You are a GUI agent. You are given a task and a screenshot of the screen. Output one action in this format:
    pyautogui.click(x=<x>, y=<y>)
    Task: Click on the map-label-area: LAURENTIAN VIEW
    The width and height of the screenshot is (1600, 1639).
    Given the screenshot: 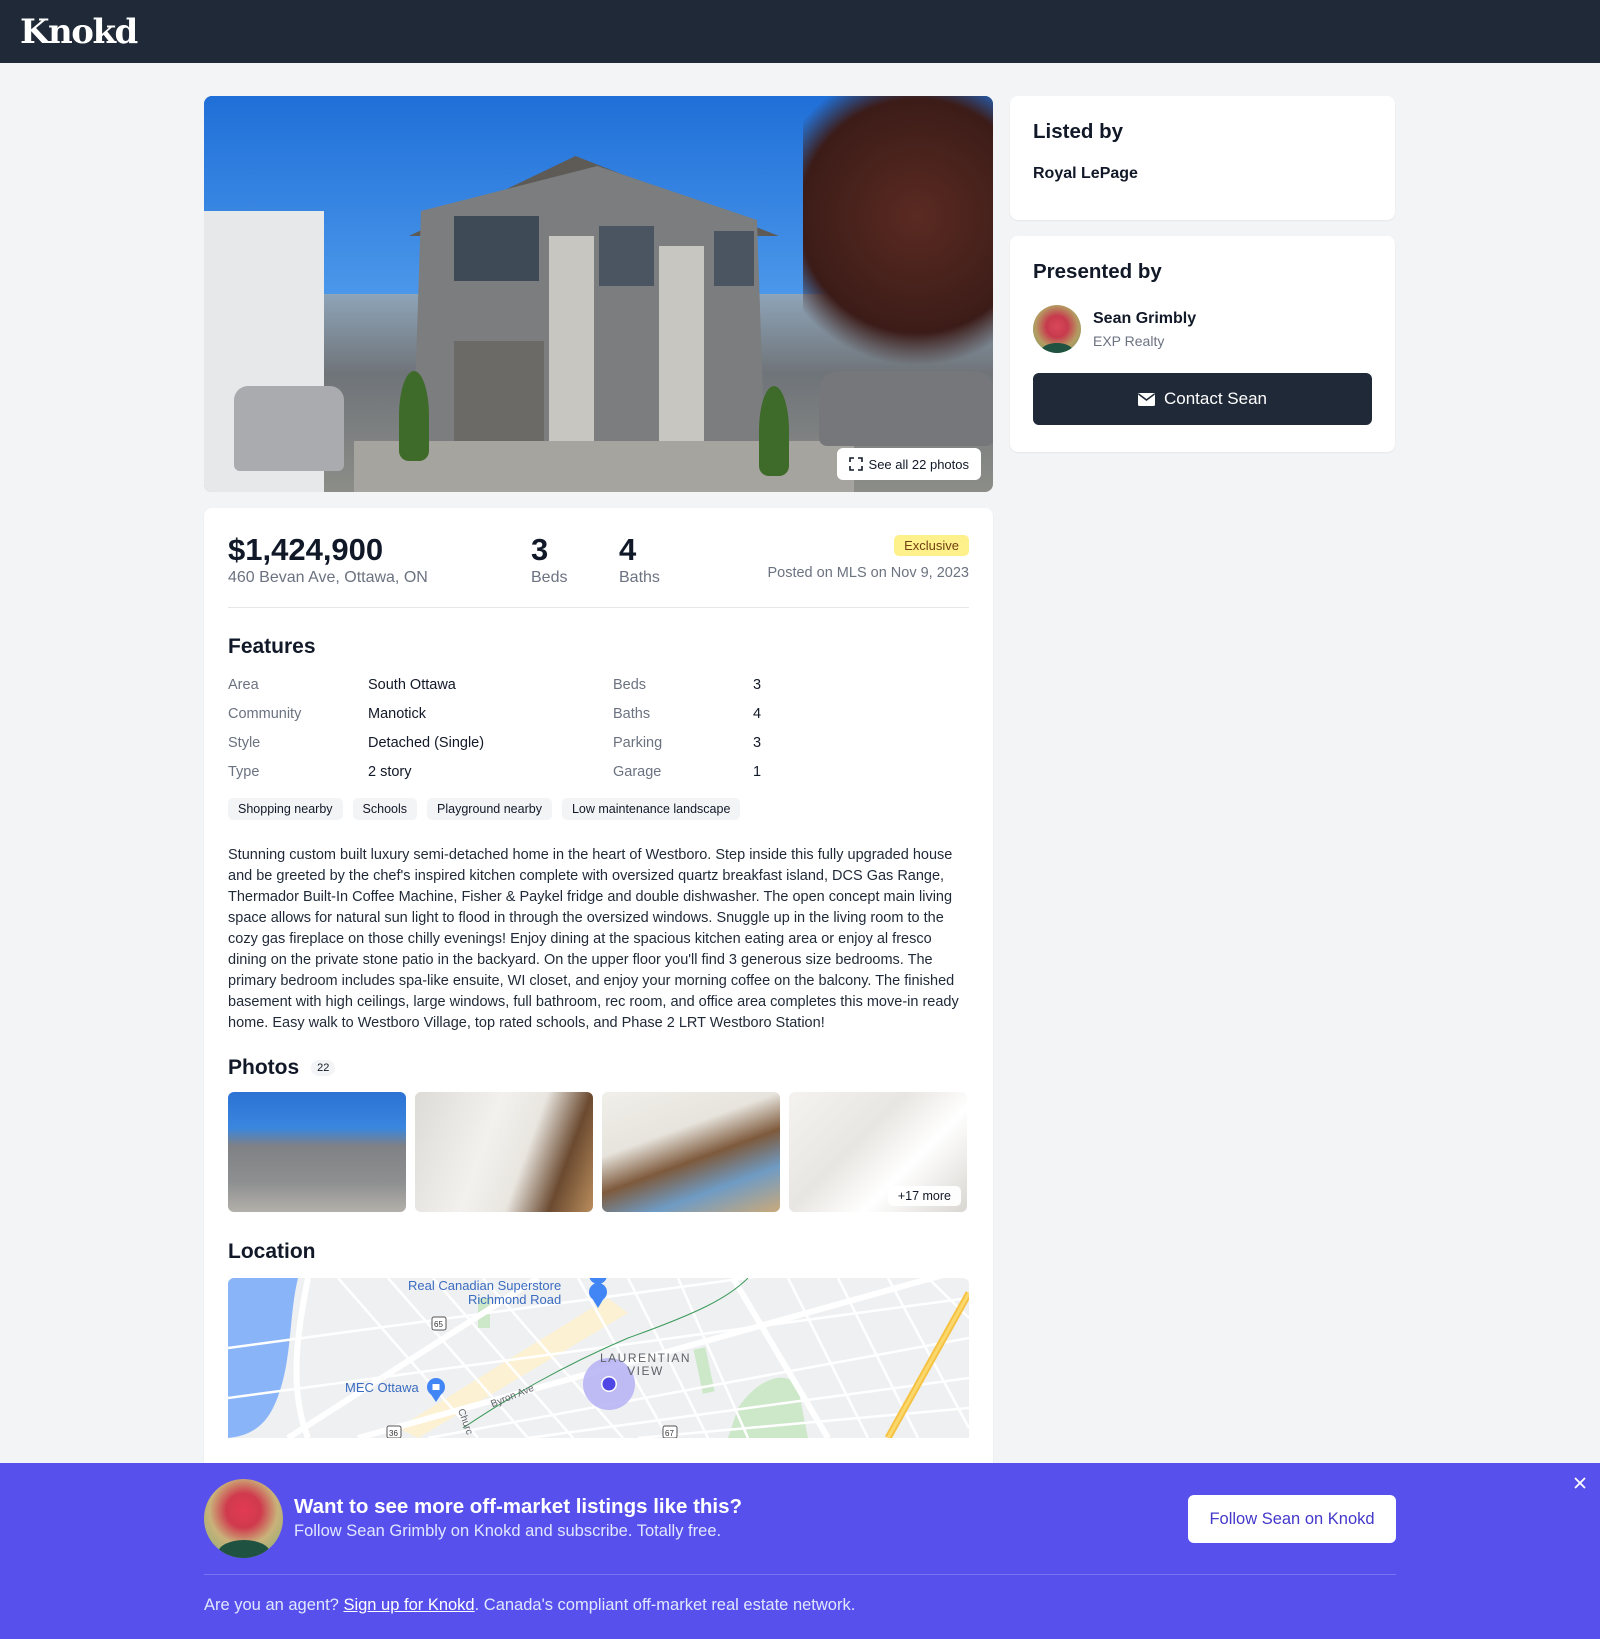 What is the action you would take?
    pyautogui.click(x=646, y=1364)
    